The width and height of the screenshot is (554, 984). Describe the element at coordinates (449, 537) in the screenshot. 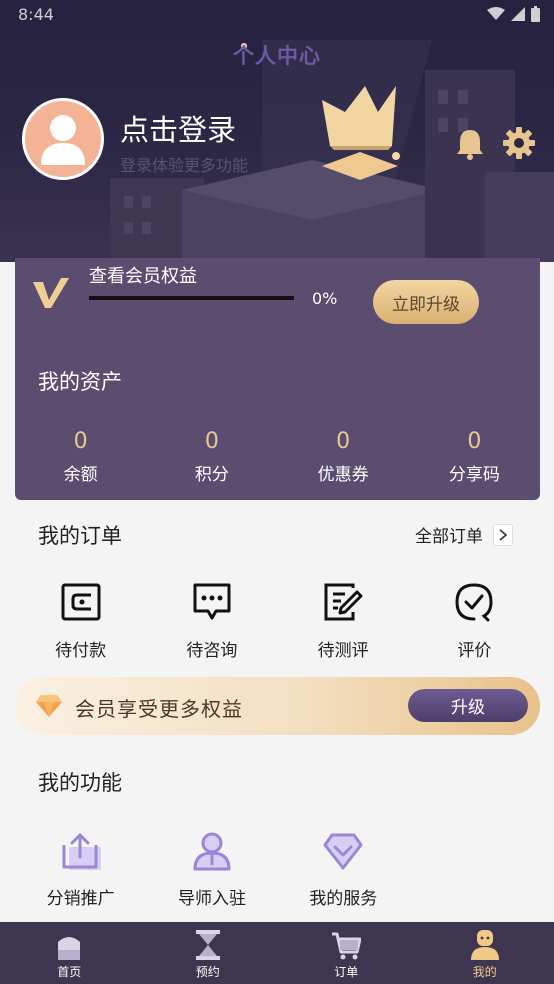

I see `all-orders-label: 全部订单` at that location.